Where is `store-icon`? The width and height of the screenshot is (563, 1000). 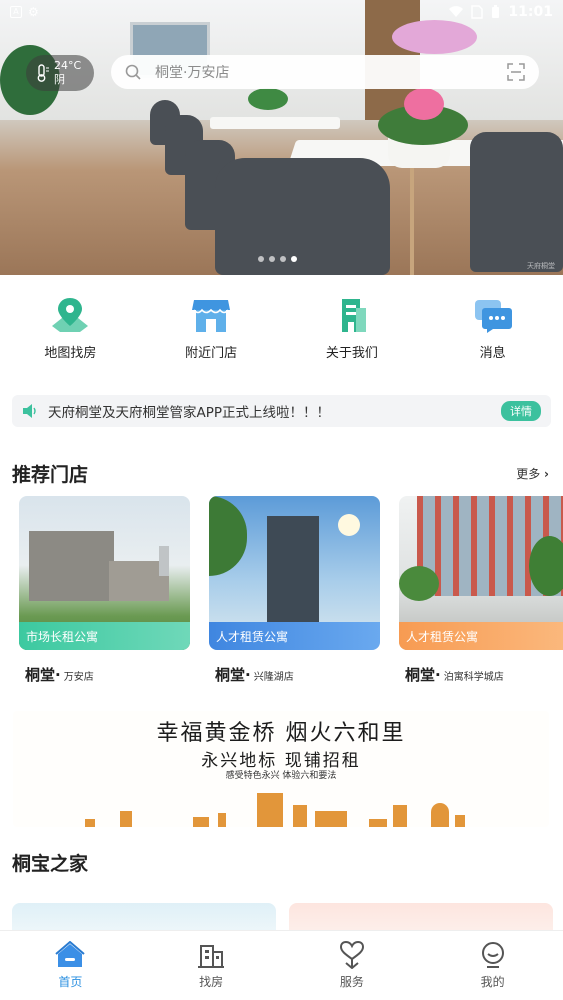 store-icon is located at coordinates (211, 316).